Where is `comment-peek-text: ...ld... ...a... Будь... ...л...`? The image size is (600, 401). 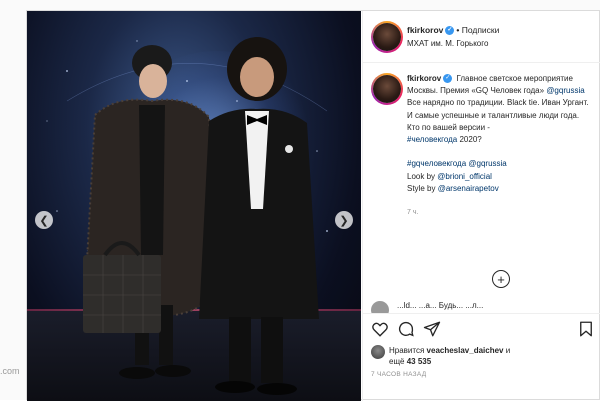
comment-peek-text: ...ld... ...a... Будь... ...л... is located at coordinates (440, 305).